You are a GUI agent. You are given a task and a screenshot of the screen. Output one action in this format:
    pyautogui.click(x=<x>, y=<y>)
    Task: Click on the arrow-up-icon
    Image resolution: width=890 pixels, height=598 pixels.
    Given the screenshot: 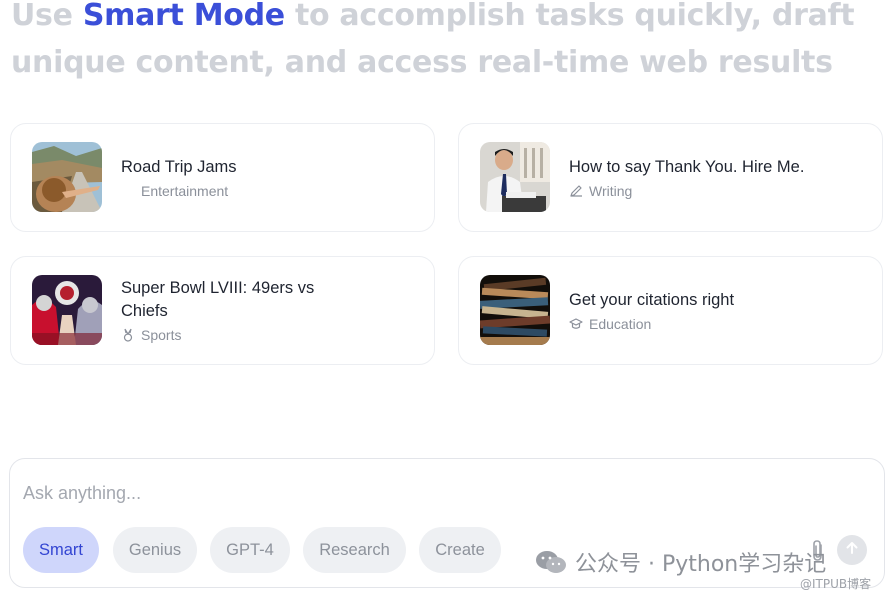 What is the action you would take?
    pyautogui.click(x=852, y=550)
    